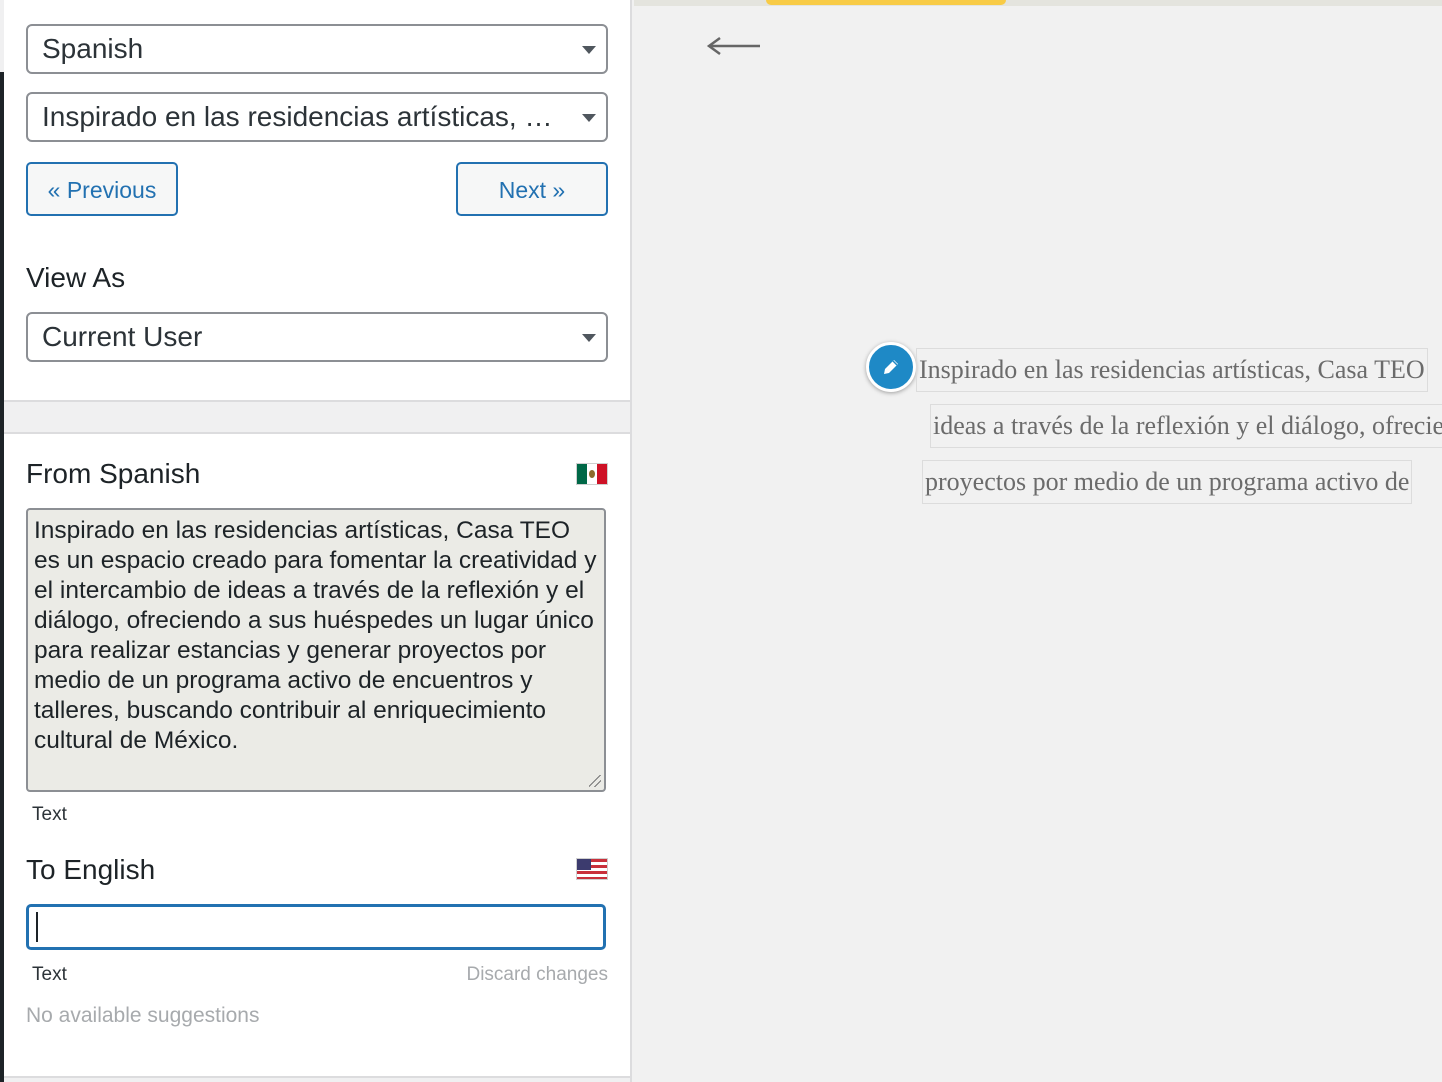  I want to click on language-select-value: Spanish, so click(93, 48).